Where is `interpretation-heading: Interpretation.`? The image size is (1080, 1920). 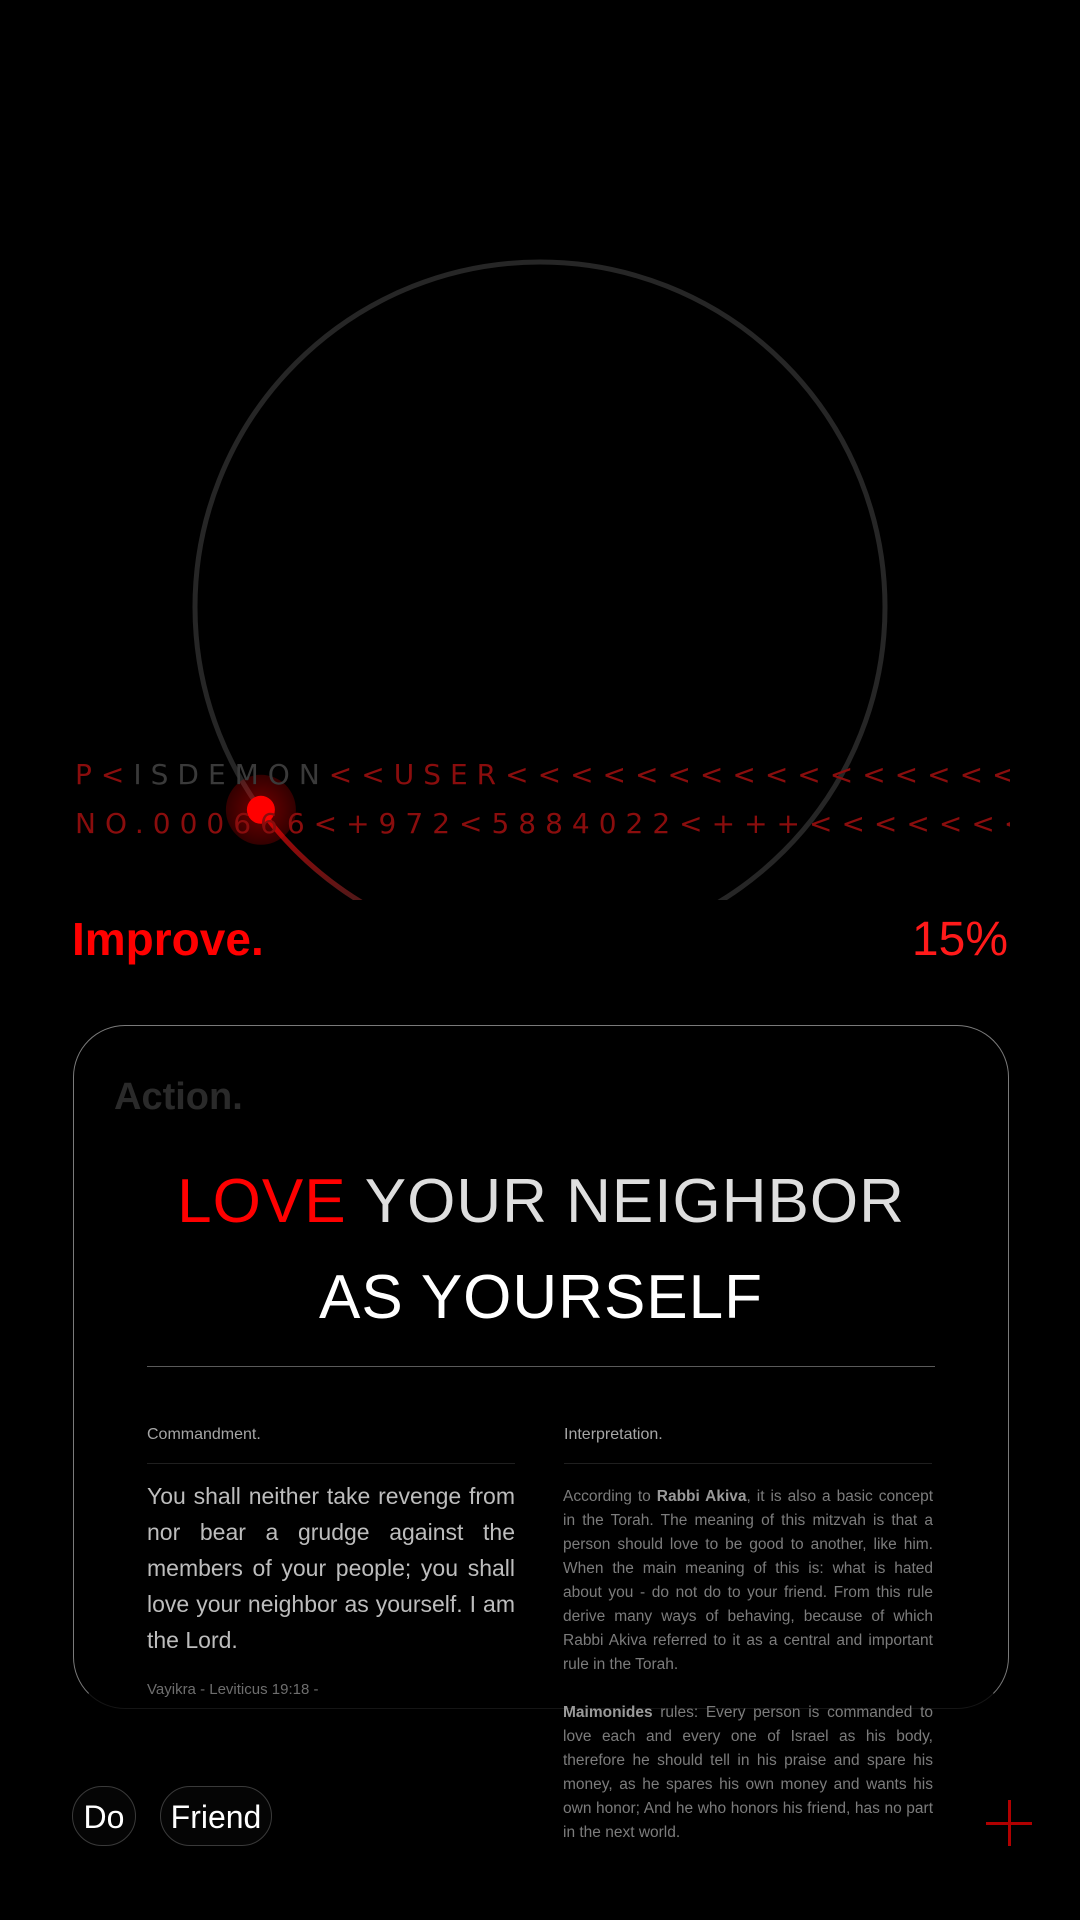
interpretation-heading: Interpretation. is located at coordinates (613, 1434).